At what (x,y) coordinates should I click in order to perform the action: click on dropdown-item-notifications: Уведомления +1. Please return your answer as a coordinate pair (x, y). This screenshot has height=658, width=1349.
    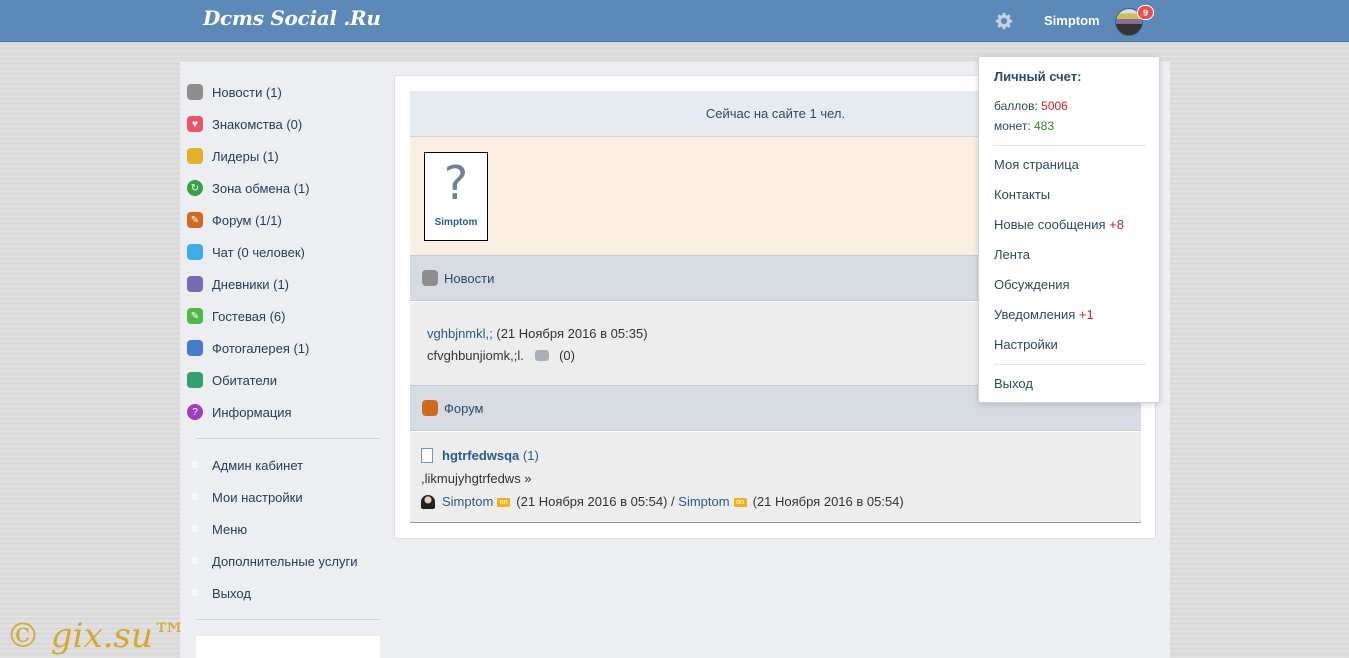
    Looking at the image, I should click on (1044, 314).